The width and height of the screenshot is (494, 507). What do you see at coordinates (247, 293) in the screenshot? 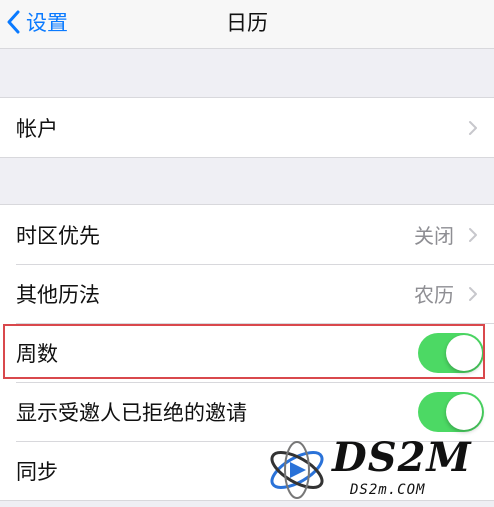
I see `alternate-calendars-row: 其他历法 农历` at bounding box center [247, 293].